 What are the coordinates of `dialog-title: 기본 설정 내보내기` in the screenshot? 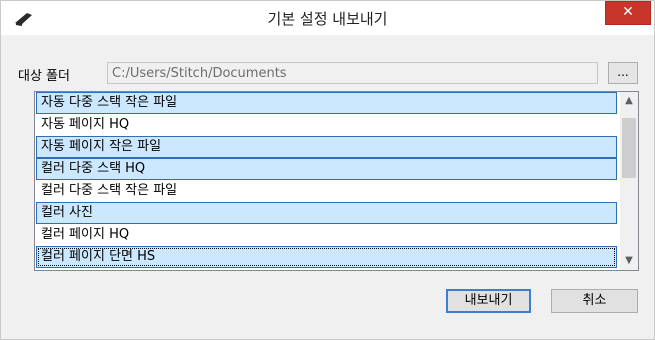 It's located at (327, 19).